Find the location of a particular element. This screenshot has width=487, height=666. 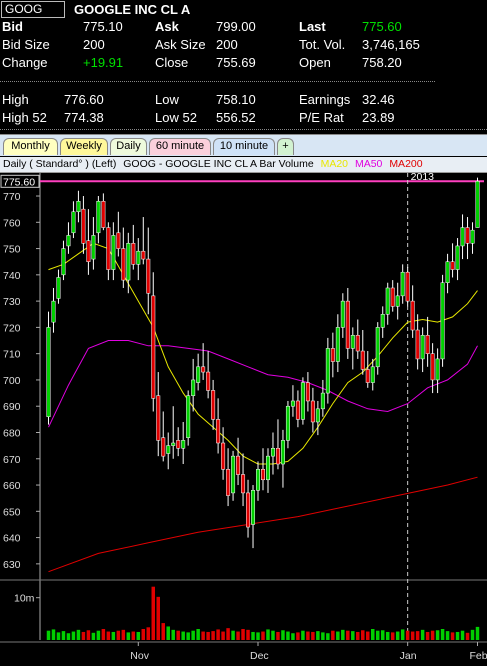

tab-daily: Daily is located at coordinates (128, 146).